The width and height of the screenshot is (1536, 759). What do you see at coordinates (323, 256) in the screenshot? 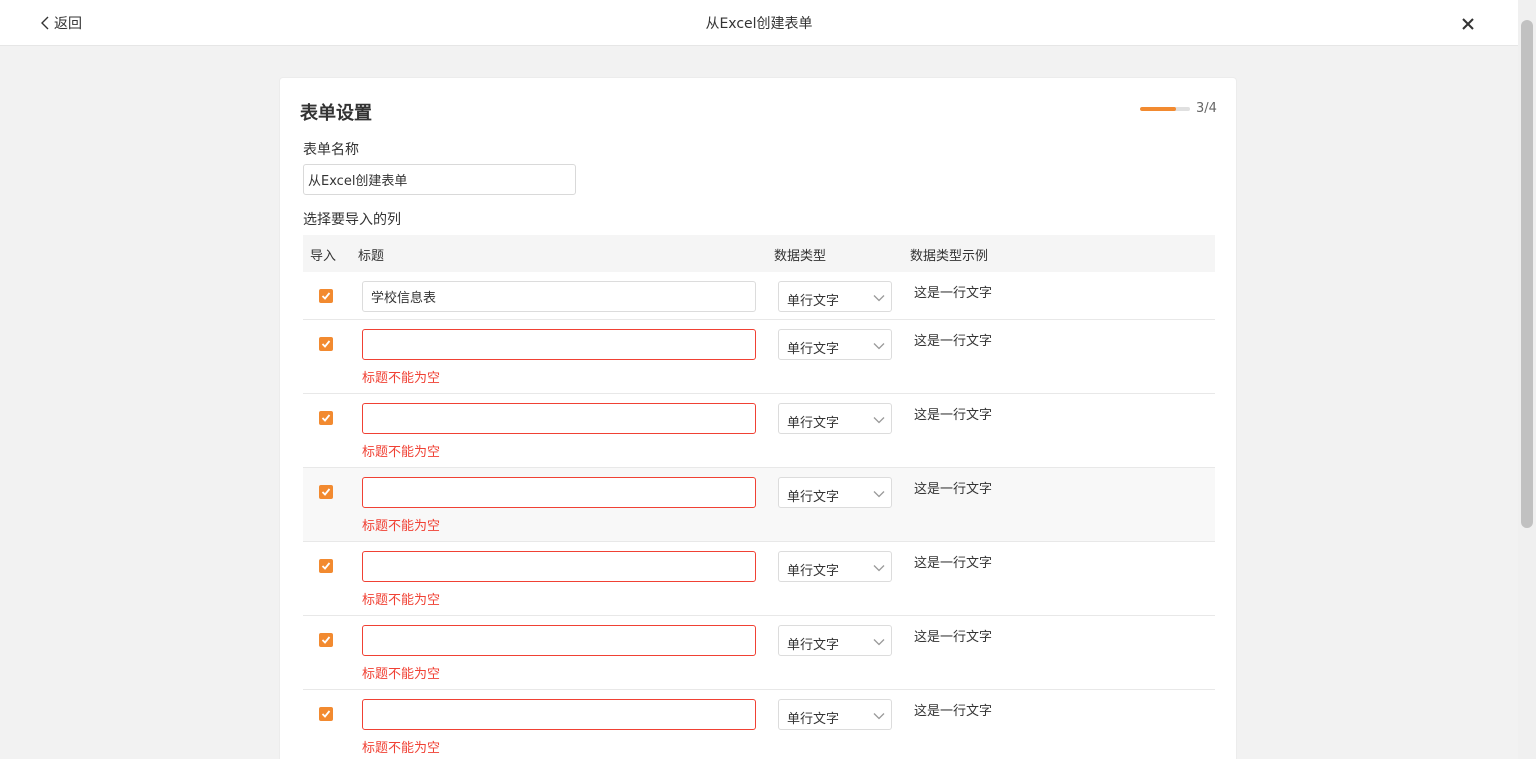
I see `header-import: 导入` at bounding box center [323, 256].